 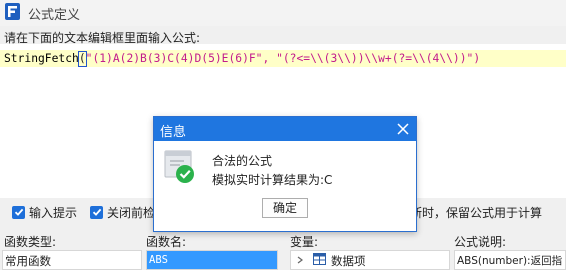 I want to click on app-logo-icon, so click(x=12, y=11).